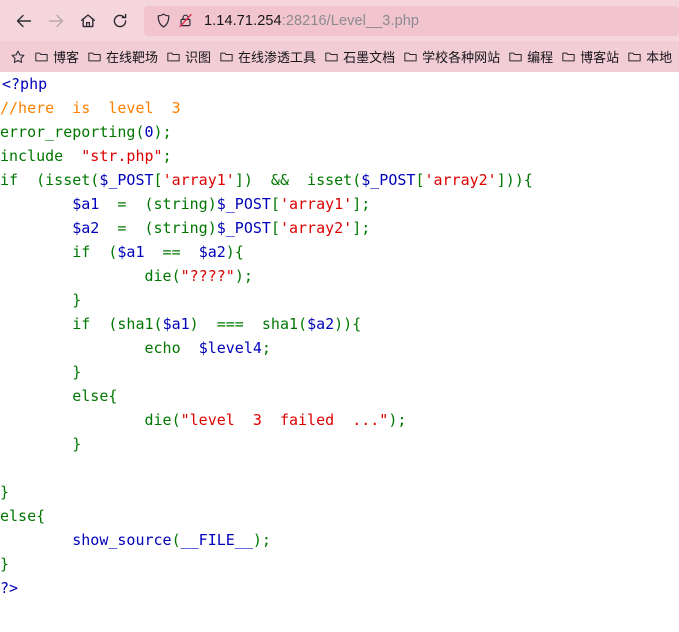 The height and width of the screenshot is (632, 679). What do you see at coordinates (120, 21) in the screenshot?
I see `reload-button` at bounding box center [120, 21].